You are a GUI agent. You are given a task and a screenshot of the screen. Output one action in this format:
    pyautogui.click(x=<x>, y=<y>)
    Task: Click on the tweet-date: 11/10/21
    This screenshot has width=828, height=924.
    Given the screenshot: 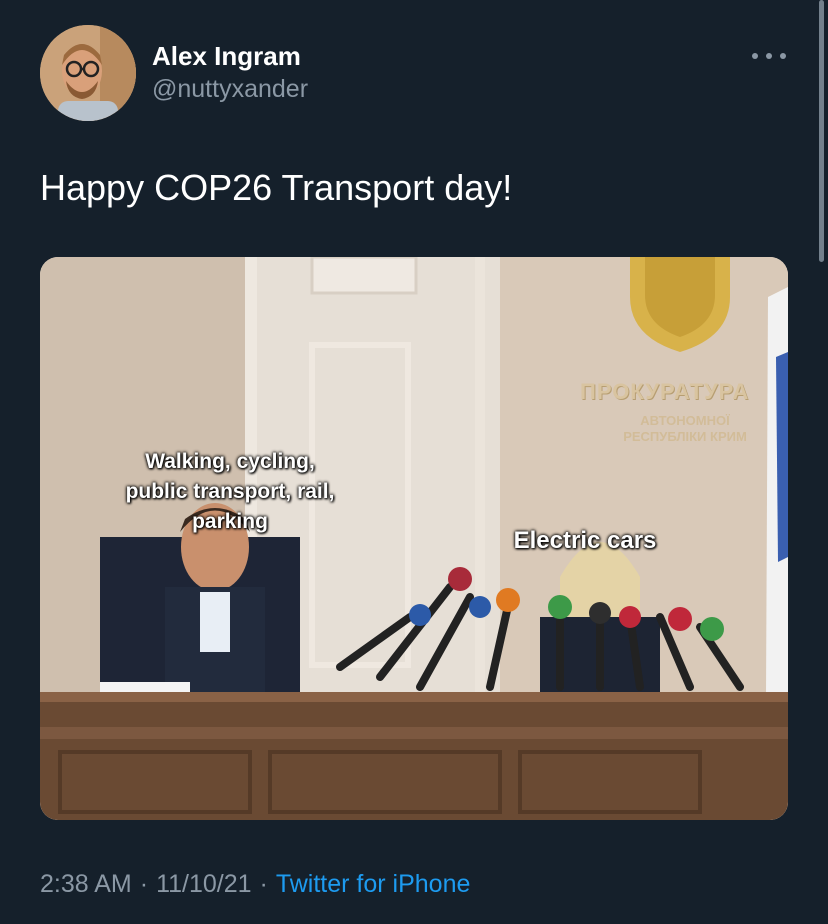 What is the action you would take?
    pyautogui.click(x=203, y=884)
    